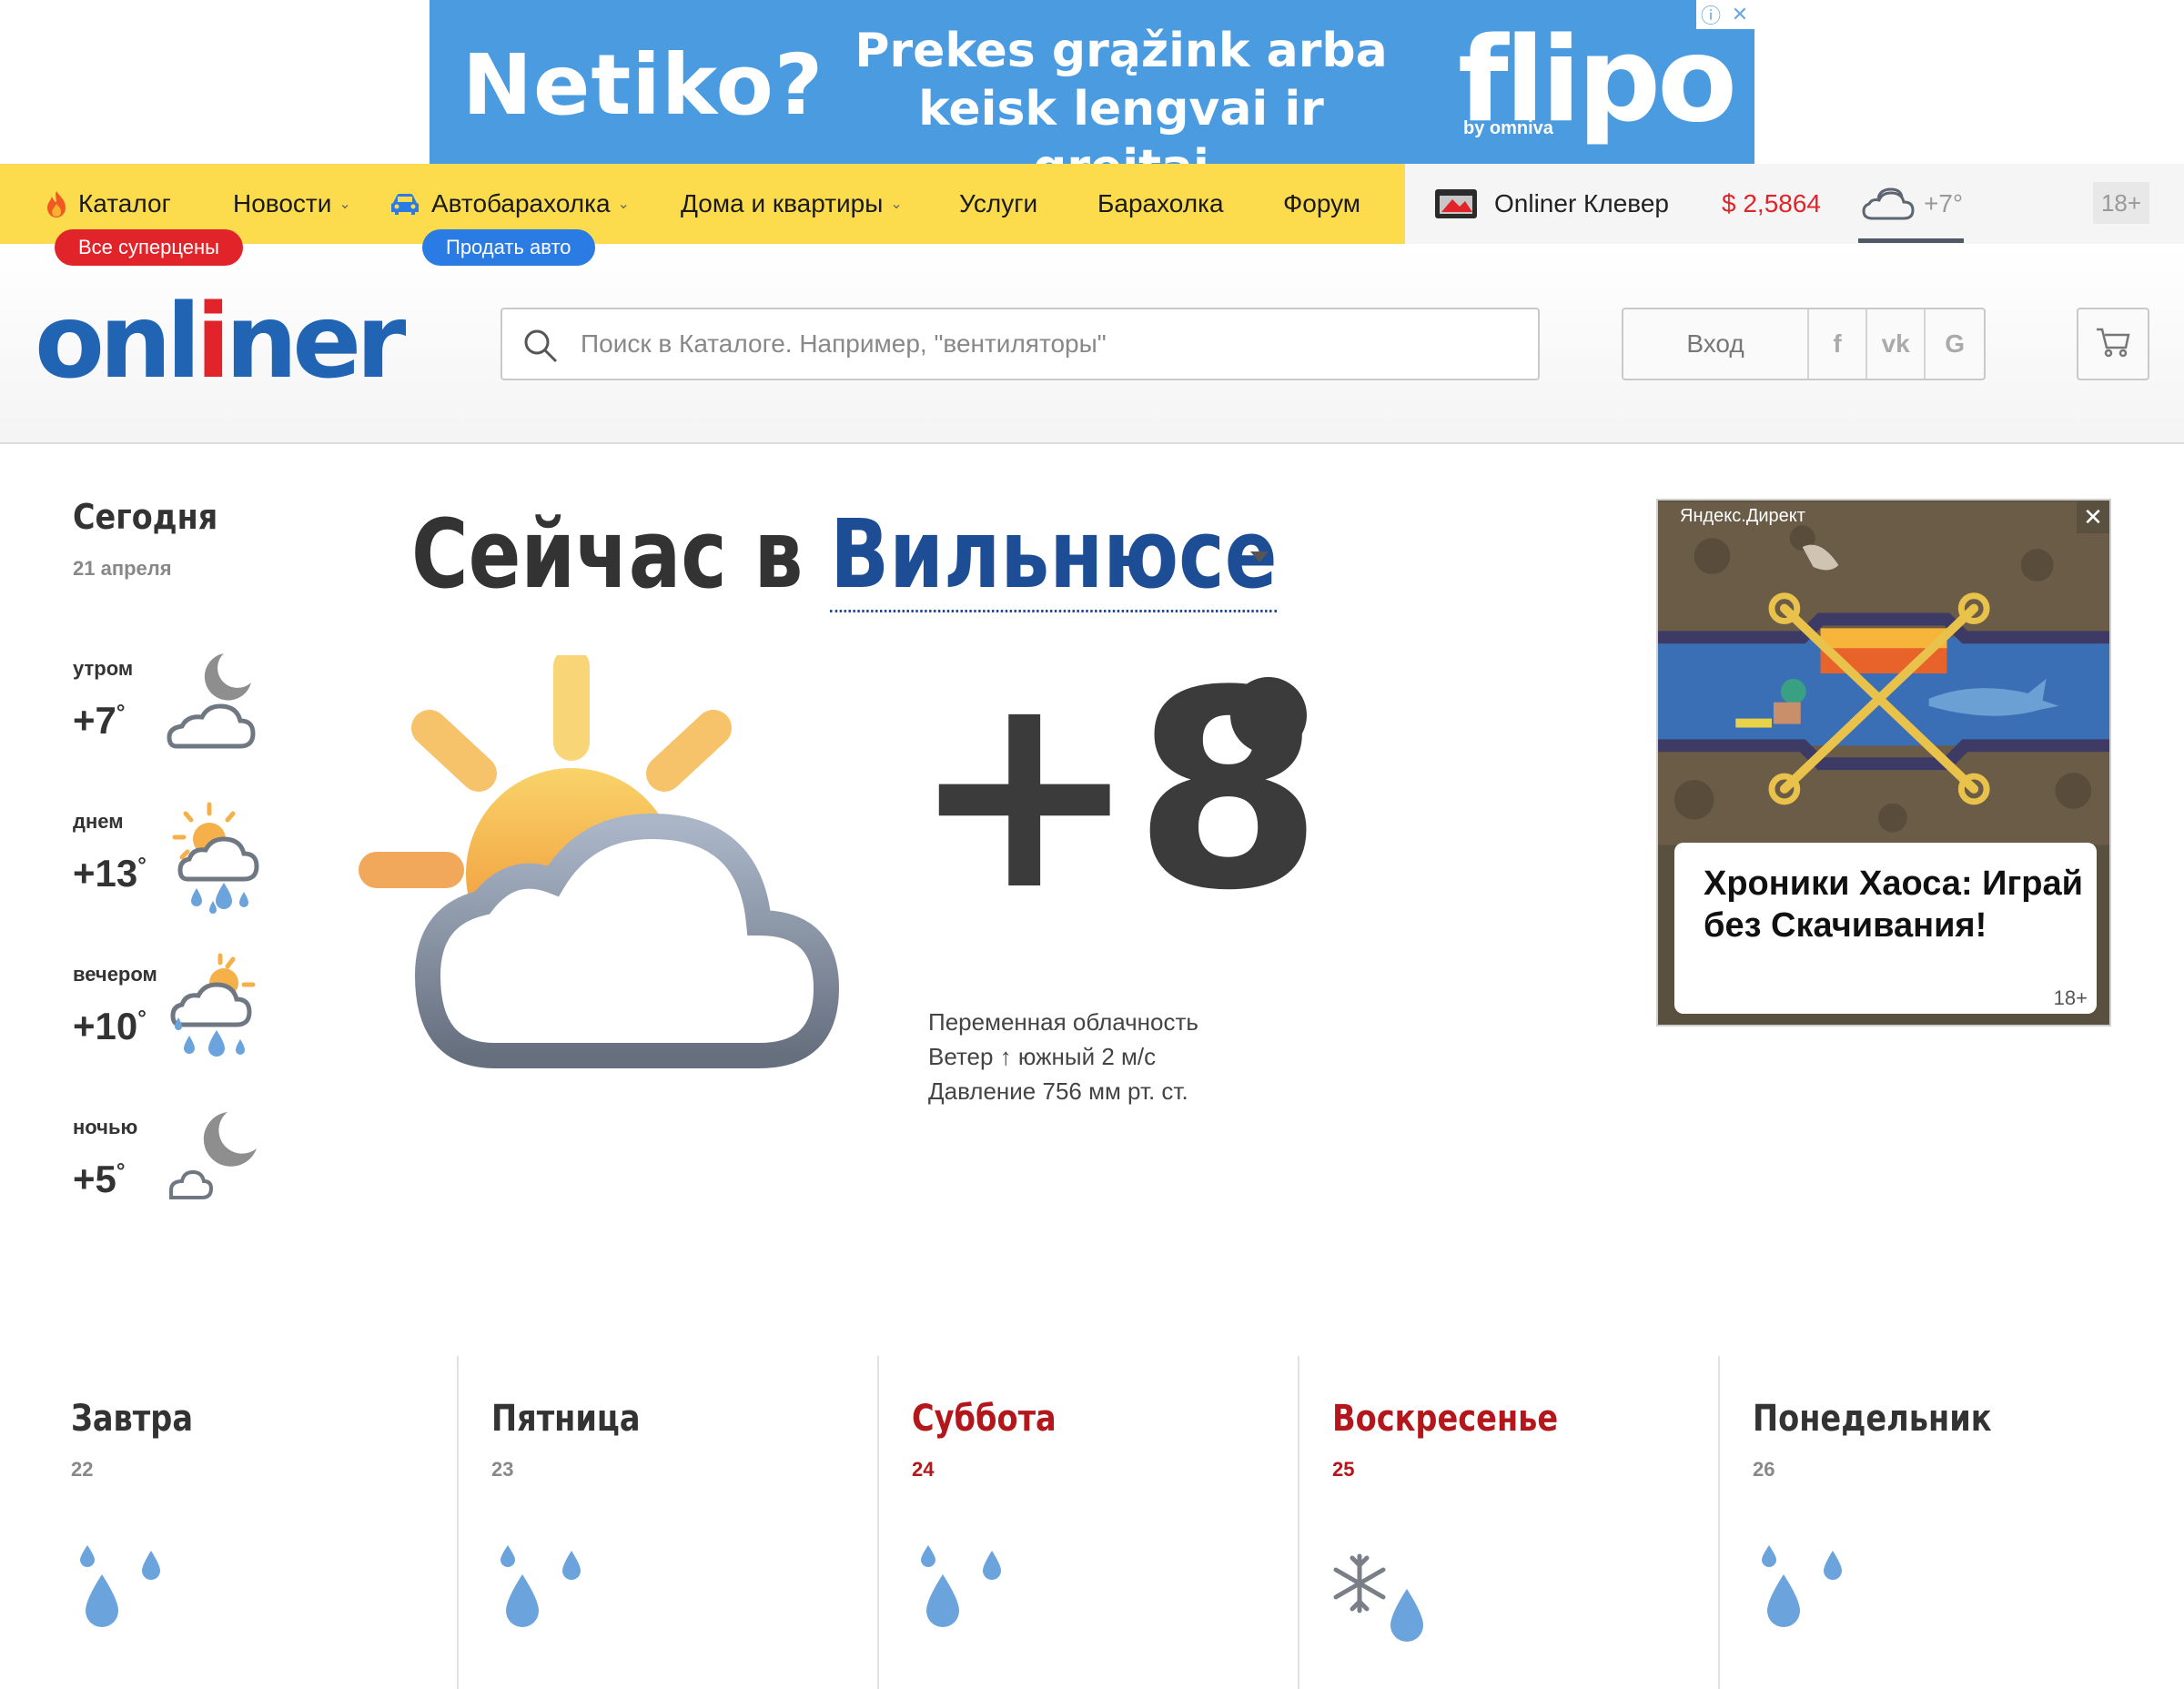 This screenshot has width=2184, height=1689. I want to click on day-part-day: днем +13°, so click(182, 879).